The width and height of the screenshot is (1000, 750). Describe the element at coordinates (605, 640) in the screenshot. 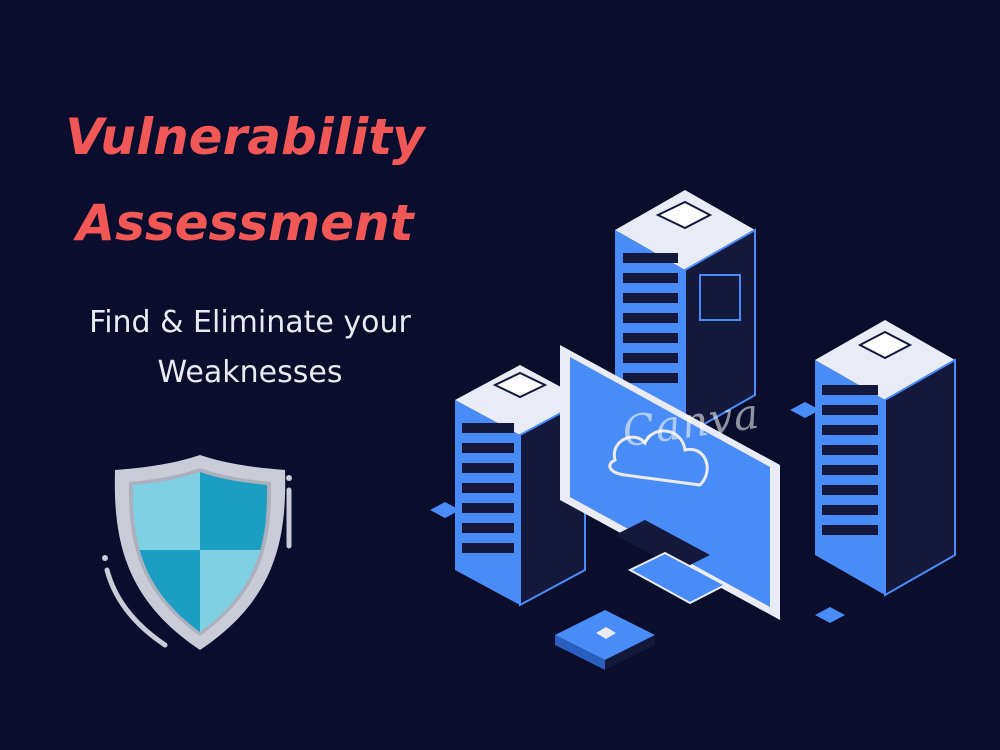

I see `router-icon` at that location.